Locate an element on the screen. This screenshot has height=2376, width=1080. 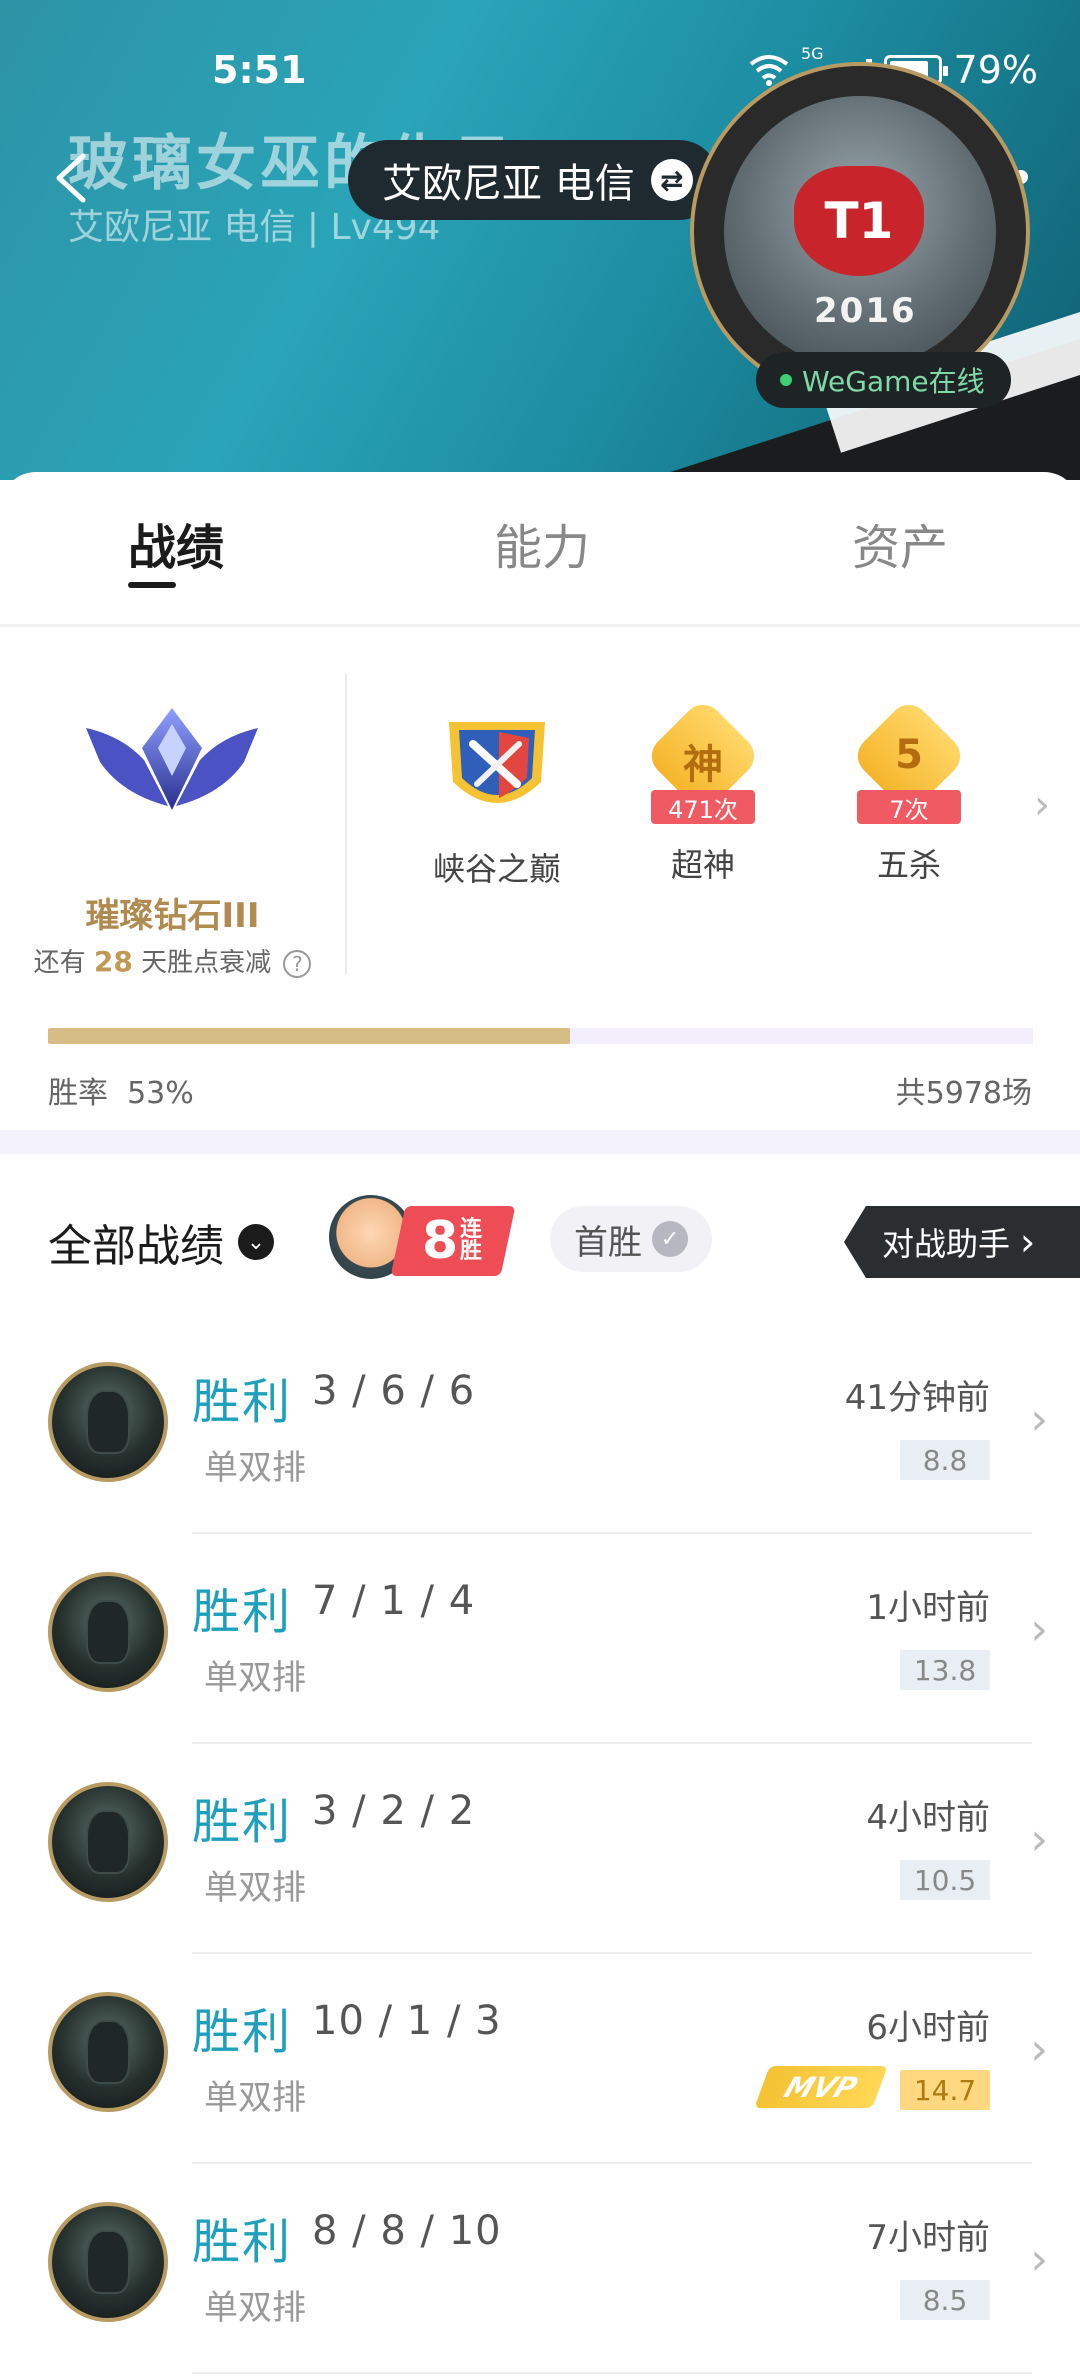
match-kda: 10 / 1 / 3 is located at coordinates (407, 2021).